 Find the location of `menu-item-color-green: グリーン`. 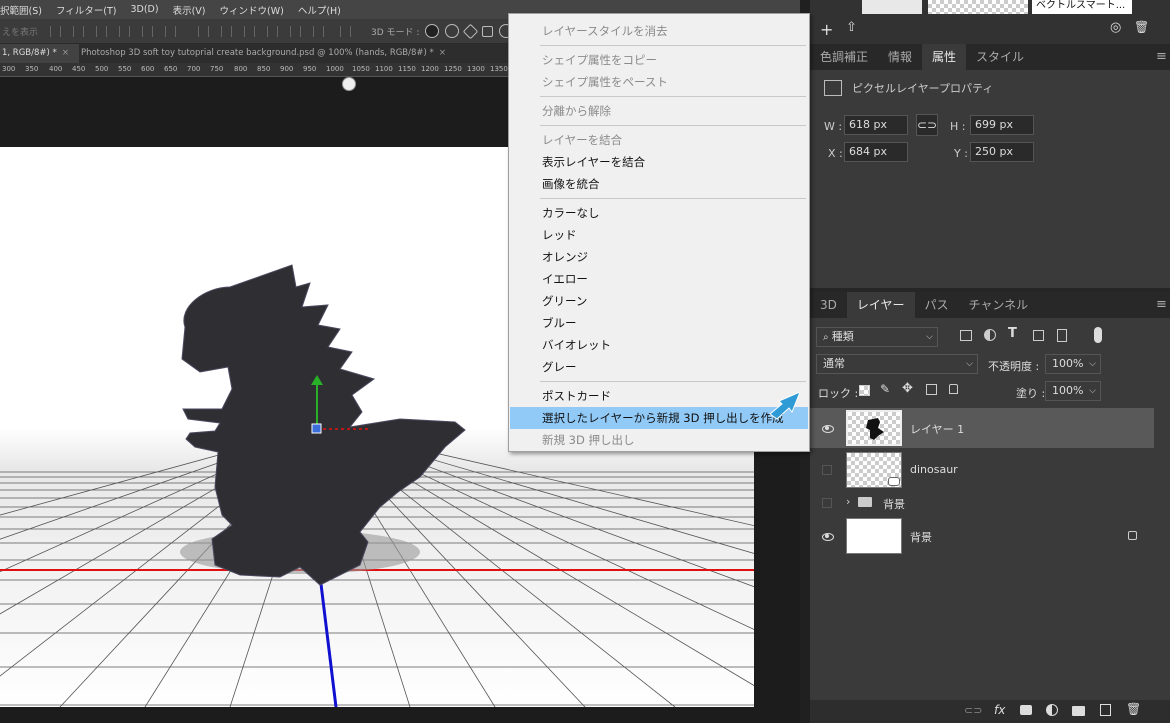

menu-item-color-green: グリーン is located at coordinates (659, 301).